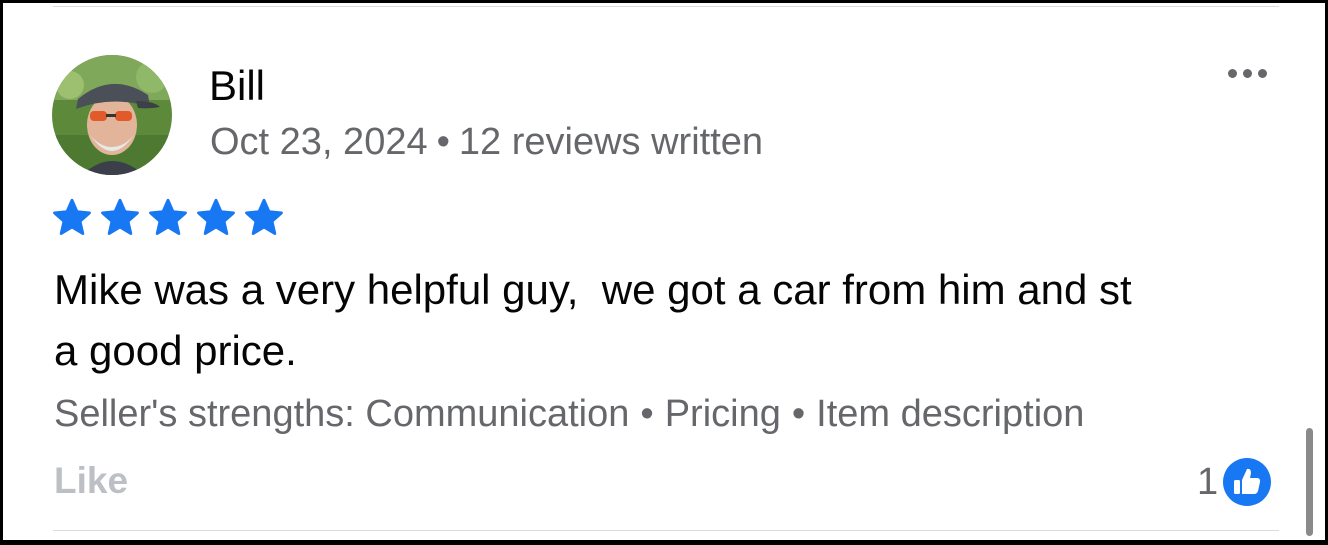  I want to click on reviews-written-count: 12 reviews written, so click(611, 142).